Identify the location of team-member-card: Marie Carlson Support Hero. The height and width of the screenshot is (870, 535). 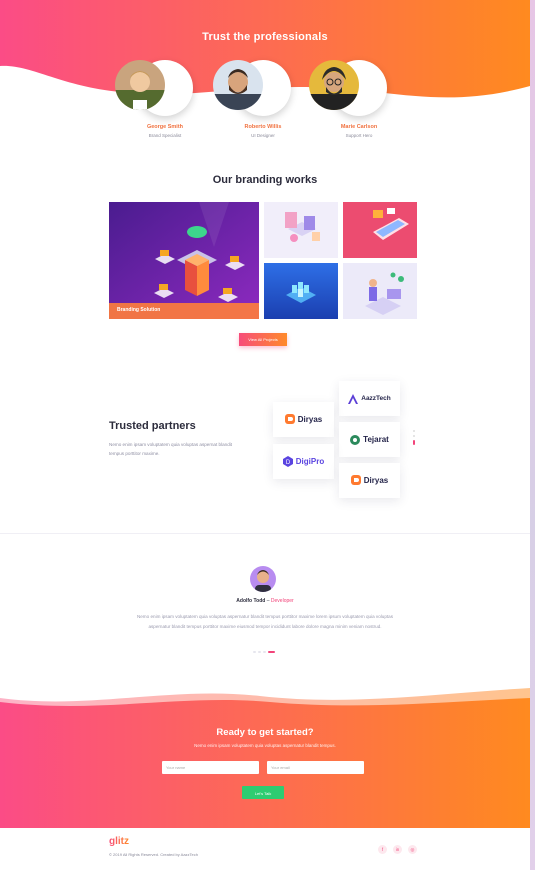
(359, 99).